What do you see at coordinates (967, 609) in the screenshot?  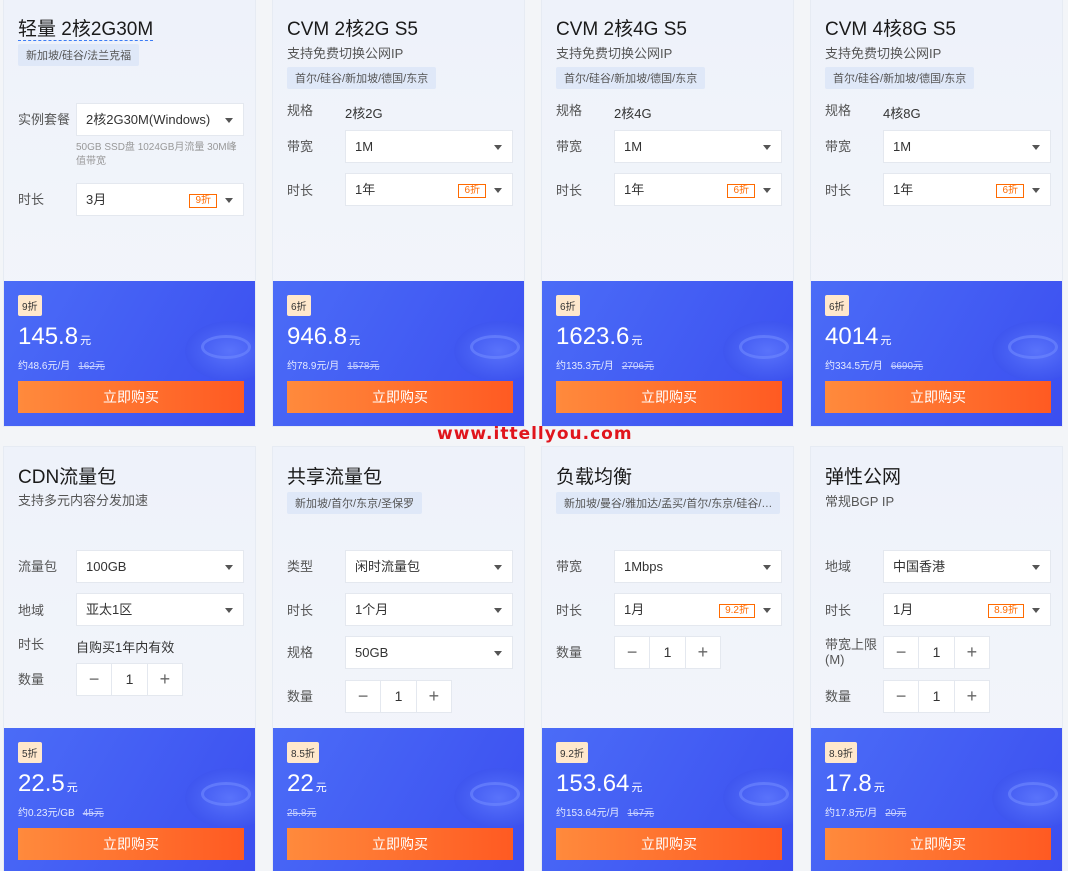 I see `duration-select: 1月 8.9折` at bounding box center [967, 609].